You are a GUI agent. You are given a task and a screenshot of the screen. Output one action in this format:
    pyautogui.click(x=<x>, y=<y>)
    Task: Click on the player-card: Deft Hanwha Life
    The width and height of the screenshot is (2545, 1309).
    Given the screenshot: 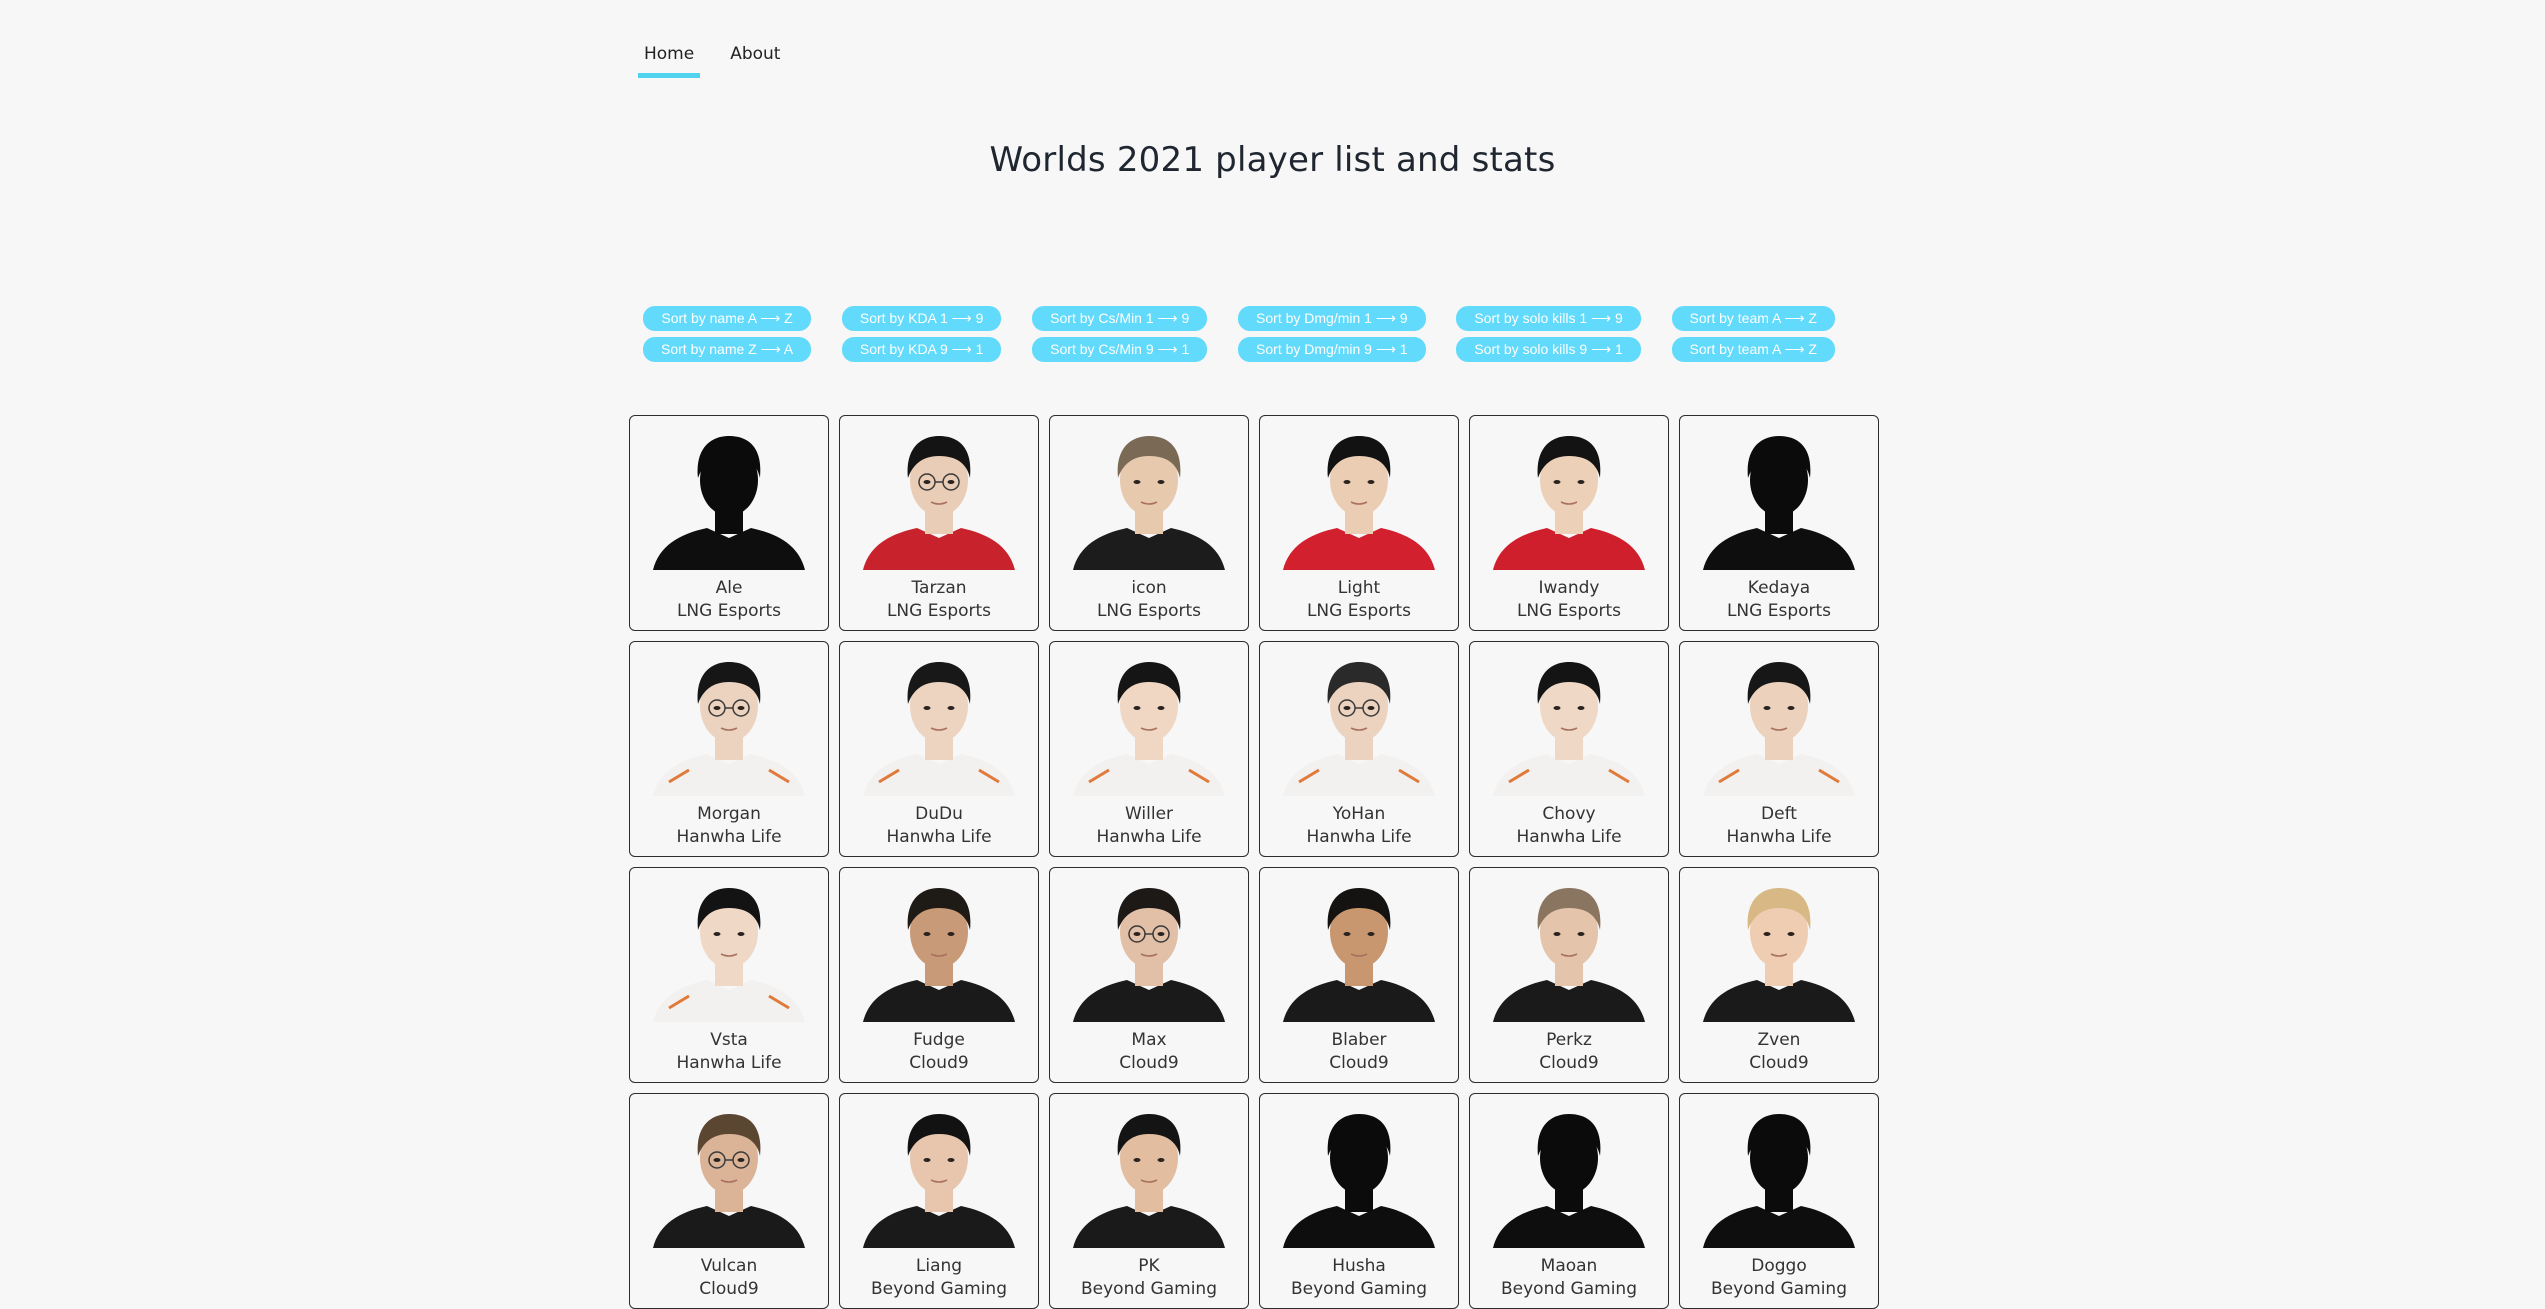 What is the action you would take?
    pyautogui.click(x=1779, y=749)
    